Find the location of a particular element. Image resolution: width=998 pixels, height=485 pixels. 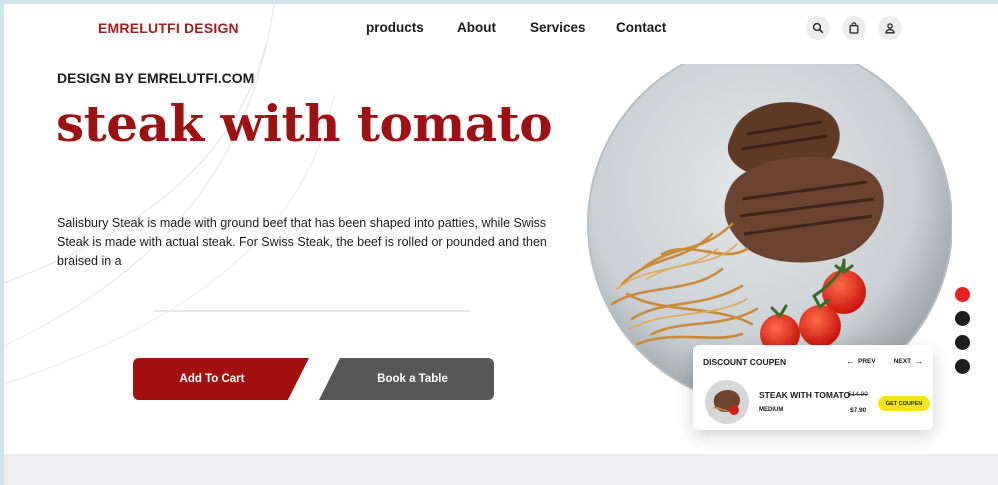

header-actions is located at coordinates (854, 28).